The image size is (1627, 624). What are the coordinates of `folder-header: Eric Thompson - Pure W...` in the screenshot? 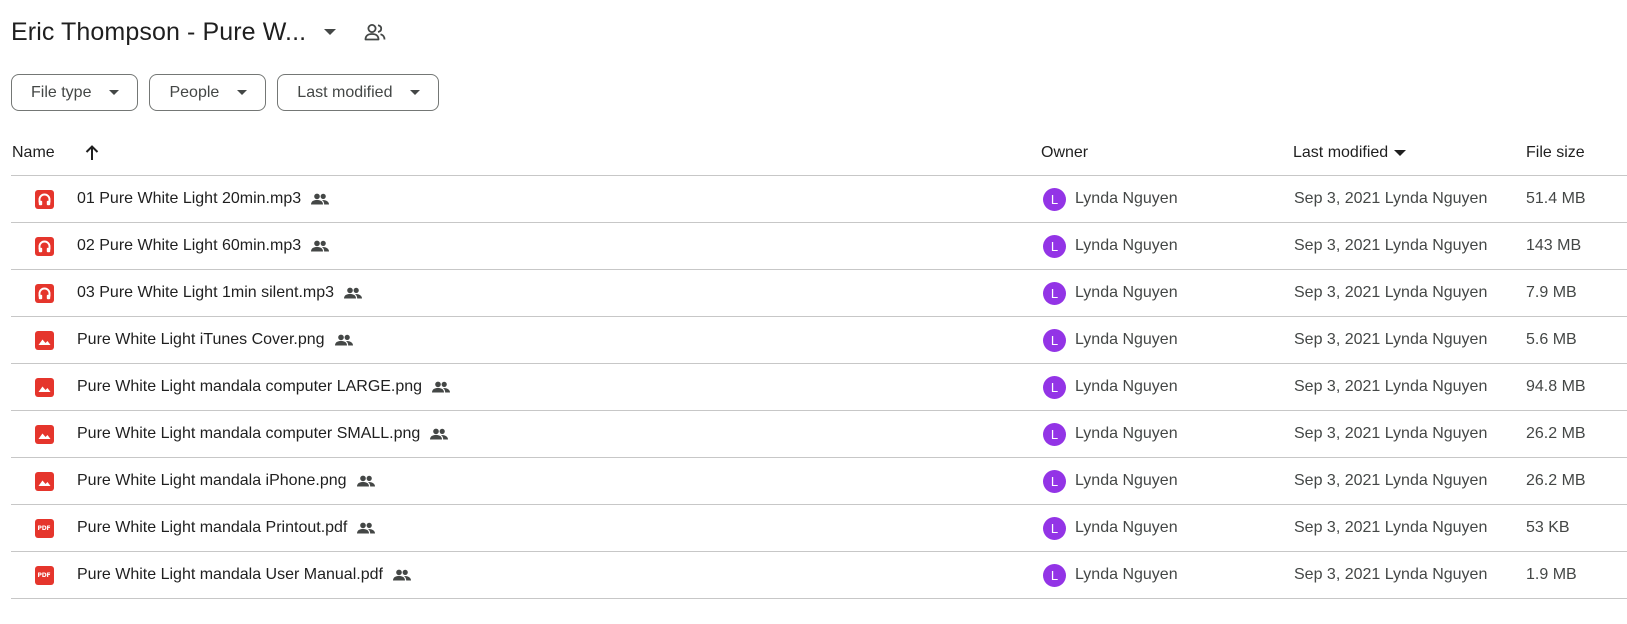 It's located at (200, 32).